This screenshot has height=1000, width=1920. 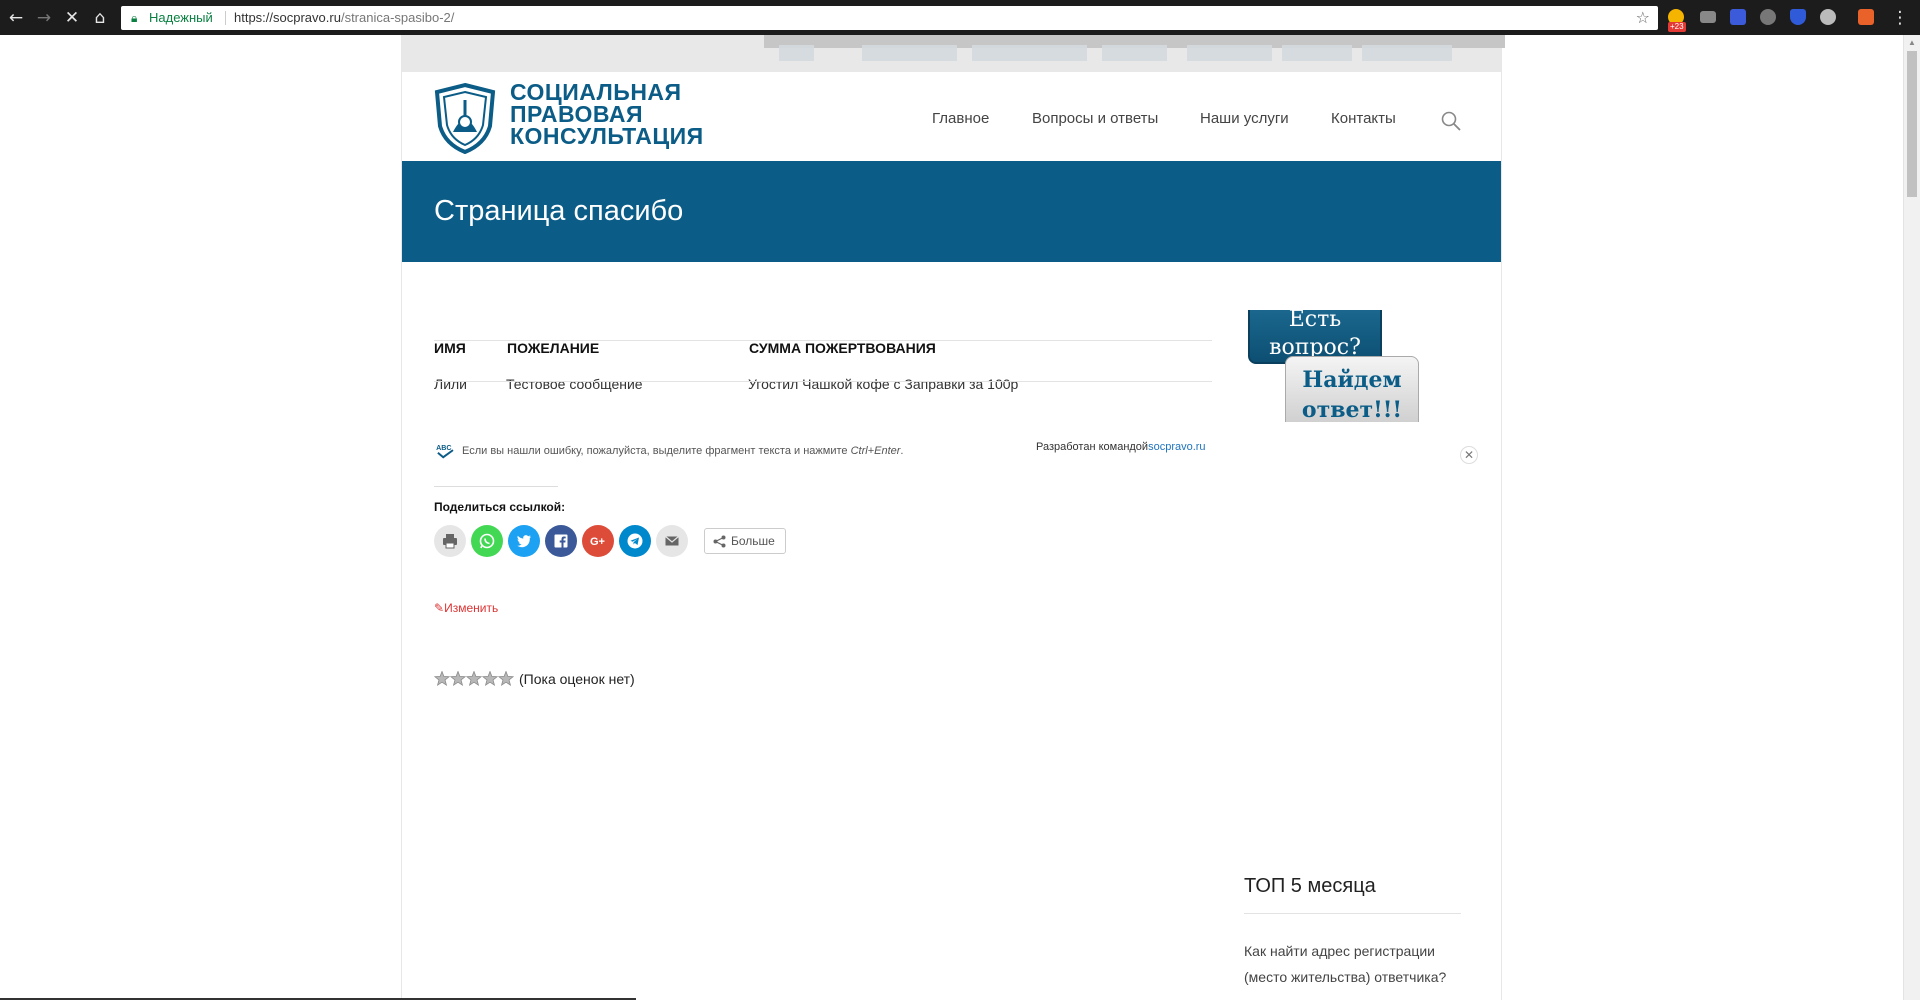 I want to click on scroll-up-arrow-icon: ▲, so click(x=1912, y=42).